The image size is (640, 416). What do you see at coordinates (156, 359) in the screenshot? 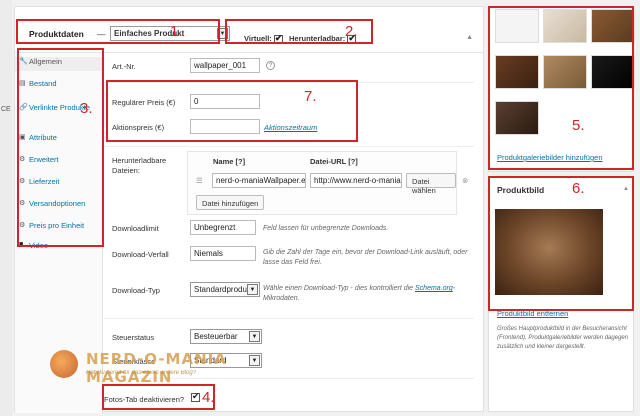
I see `watermark-name-part-1: NERD-O-MANIA` at bounding box center [156, 359].